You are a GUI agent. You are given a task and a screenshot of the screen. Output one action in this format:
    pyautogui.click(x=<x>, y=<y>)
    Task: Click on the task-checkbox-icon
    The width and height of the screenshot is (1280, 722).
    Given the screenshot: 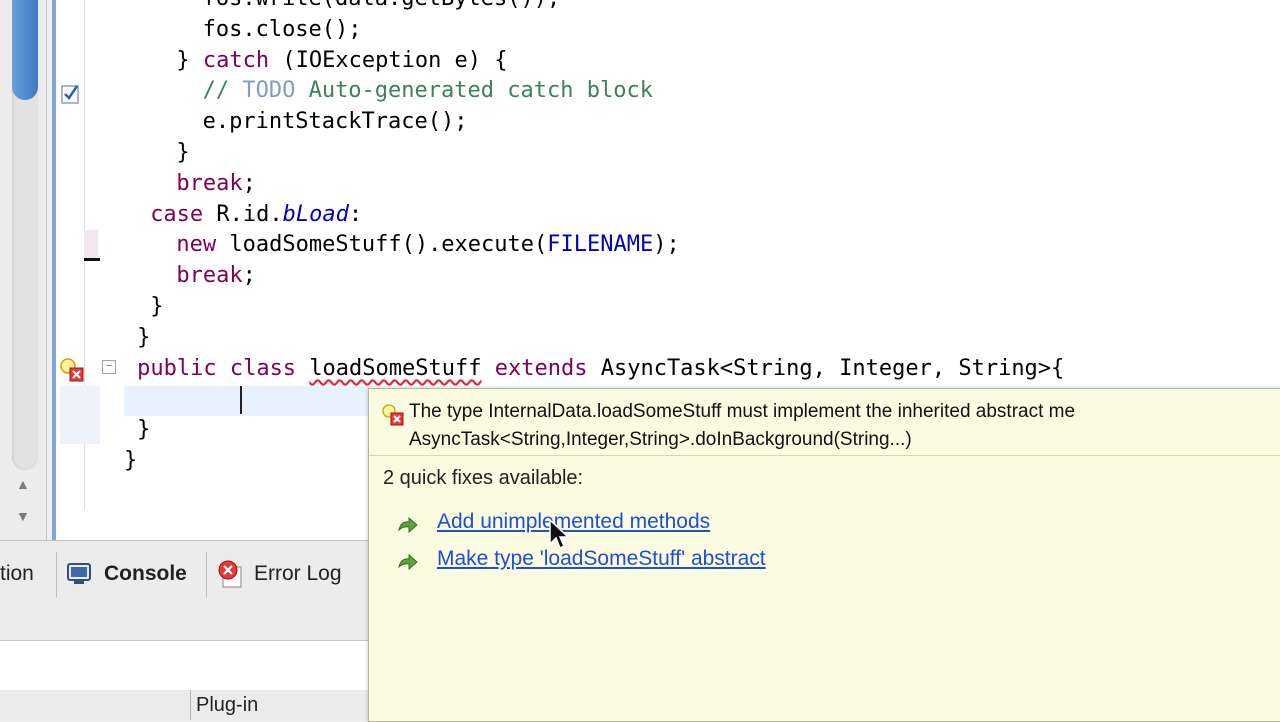 What is the action you would take?
    pyautogui.click(x=71, y=93)
    